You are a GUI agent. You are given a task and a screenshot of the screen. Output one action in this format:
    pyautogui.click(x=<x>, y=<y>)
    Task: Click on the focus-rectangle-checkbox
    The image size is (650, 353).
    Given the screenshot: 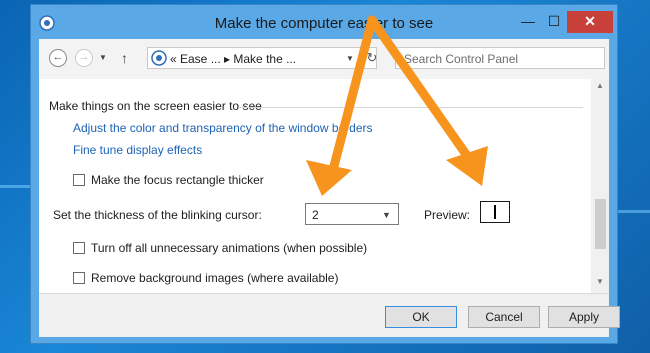 What is the action you would take?
    pyautogui.click(x=79, y=180)
    